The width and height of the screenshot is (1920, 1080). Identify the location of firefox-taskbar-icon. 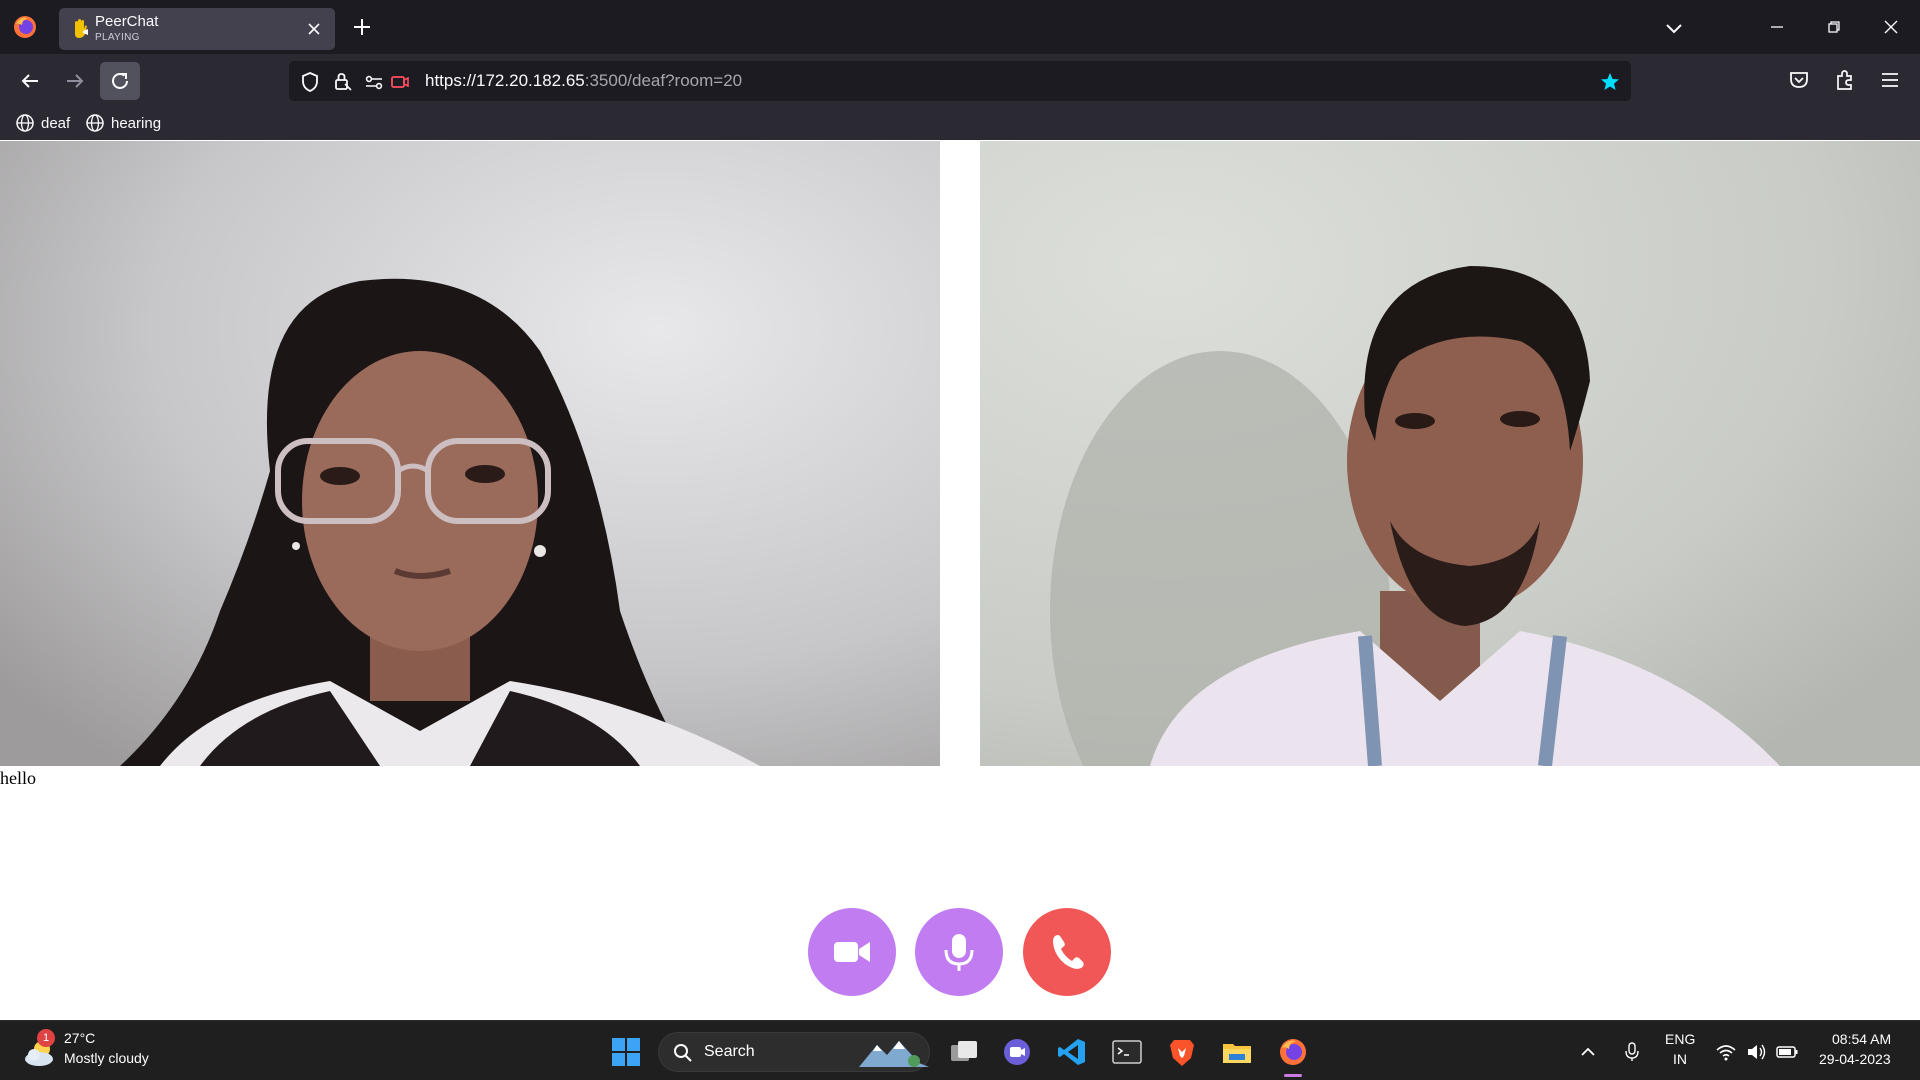
(1293, 1052).